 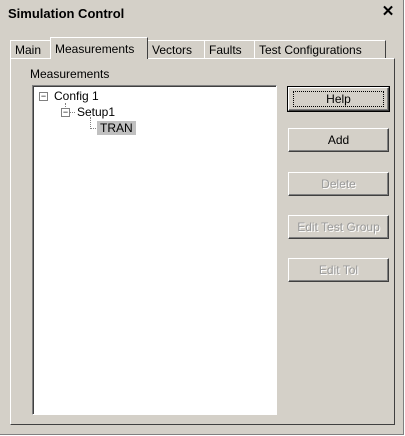 I want to click on title-bar: Simulation Control ✕, so click(x=202, y=13).